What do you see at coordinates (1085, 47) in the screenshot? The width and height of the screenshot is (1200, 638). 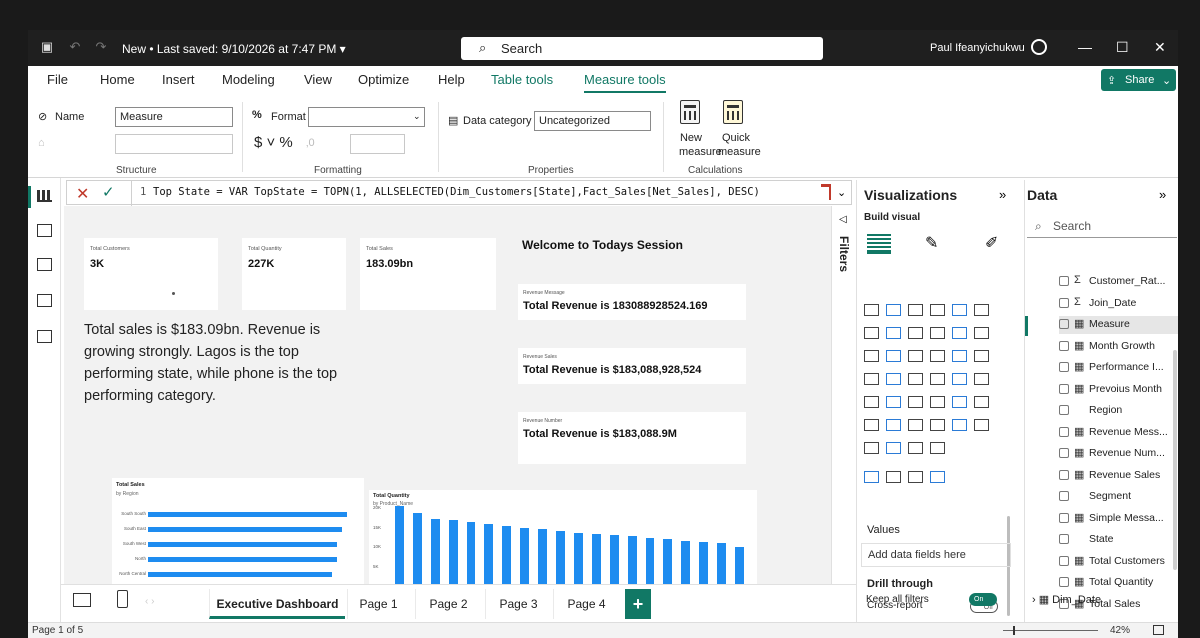 I see `minimize-icon: —` at bounding box center [1085, 47].